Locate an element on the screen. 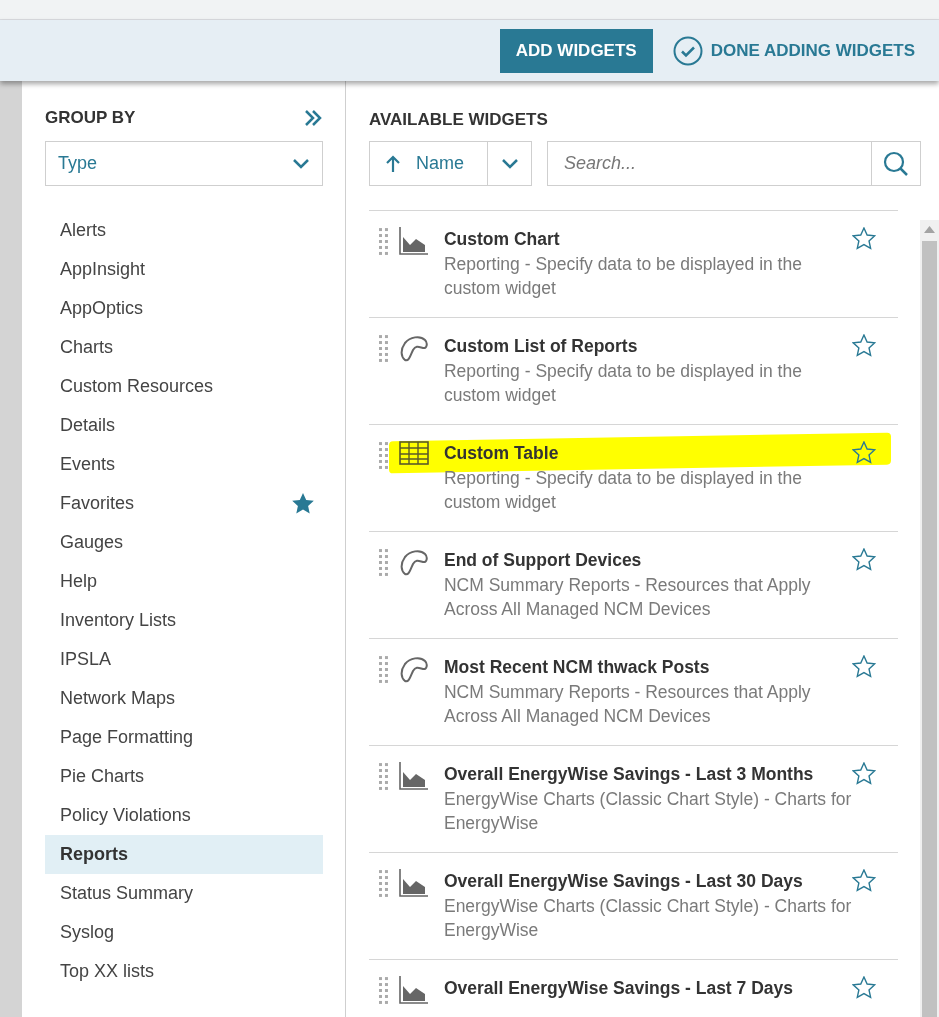  checkmark-circle-icon is located at coordinates (687, 50).